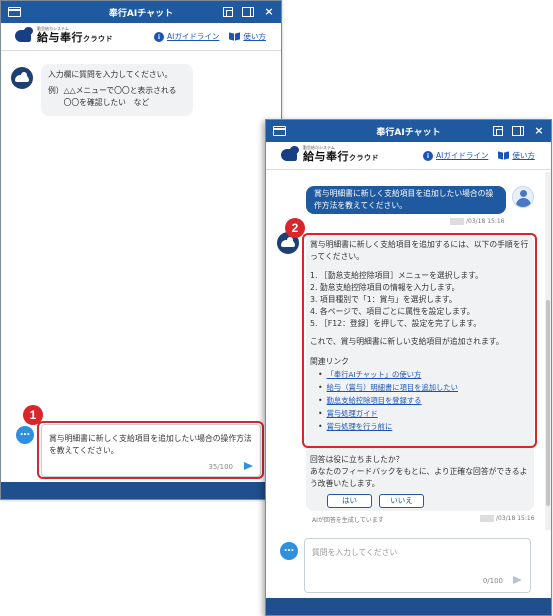  What do you see at coordinates (406, 200) in the screenshot?
I see `user-message: 賞与明細書に新しく支給項目を追加したい場合の操作方法を教えてください。` at bounding box center [406, 200].